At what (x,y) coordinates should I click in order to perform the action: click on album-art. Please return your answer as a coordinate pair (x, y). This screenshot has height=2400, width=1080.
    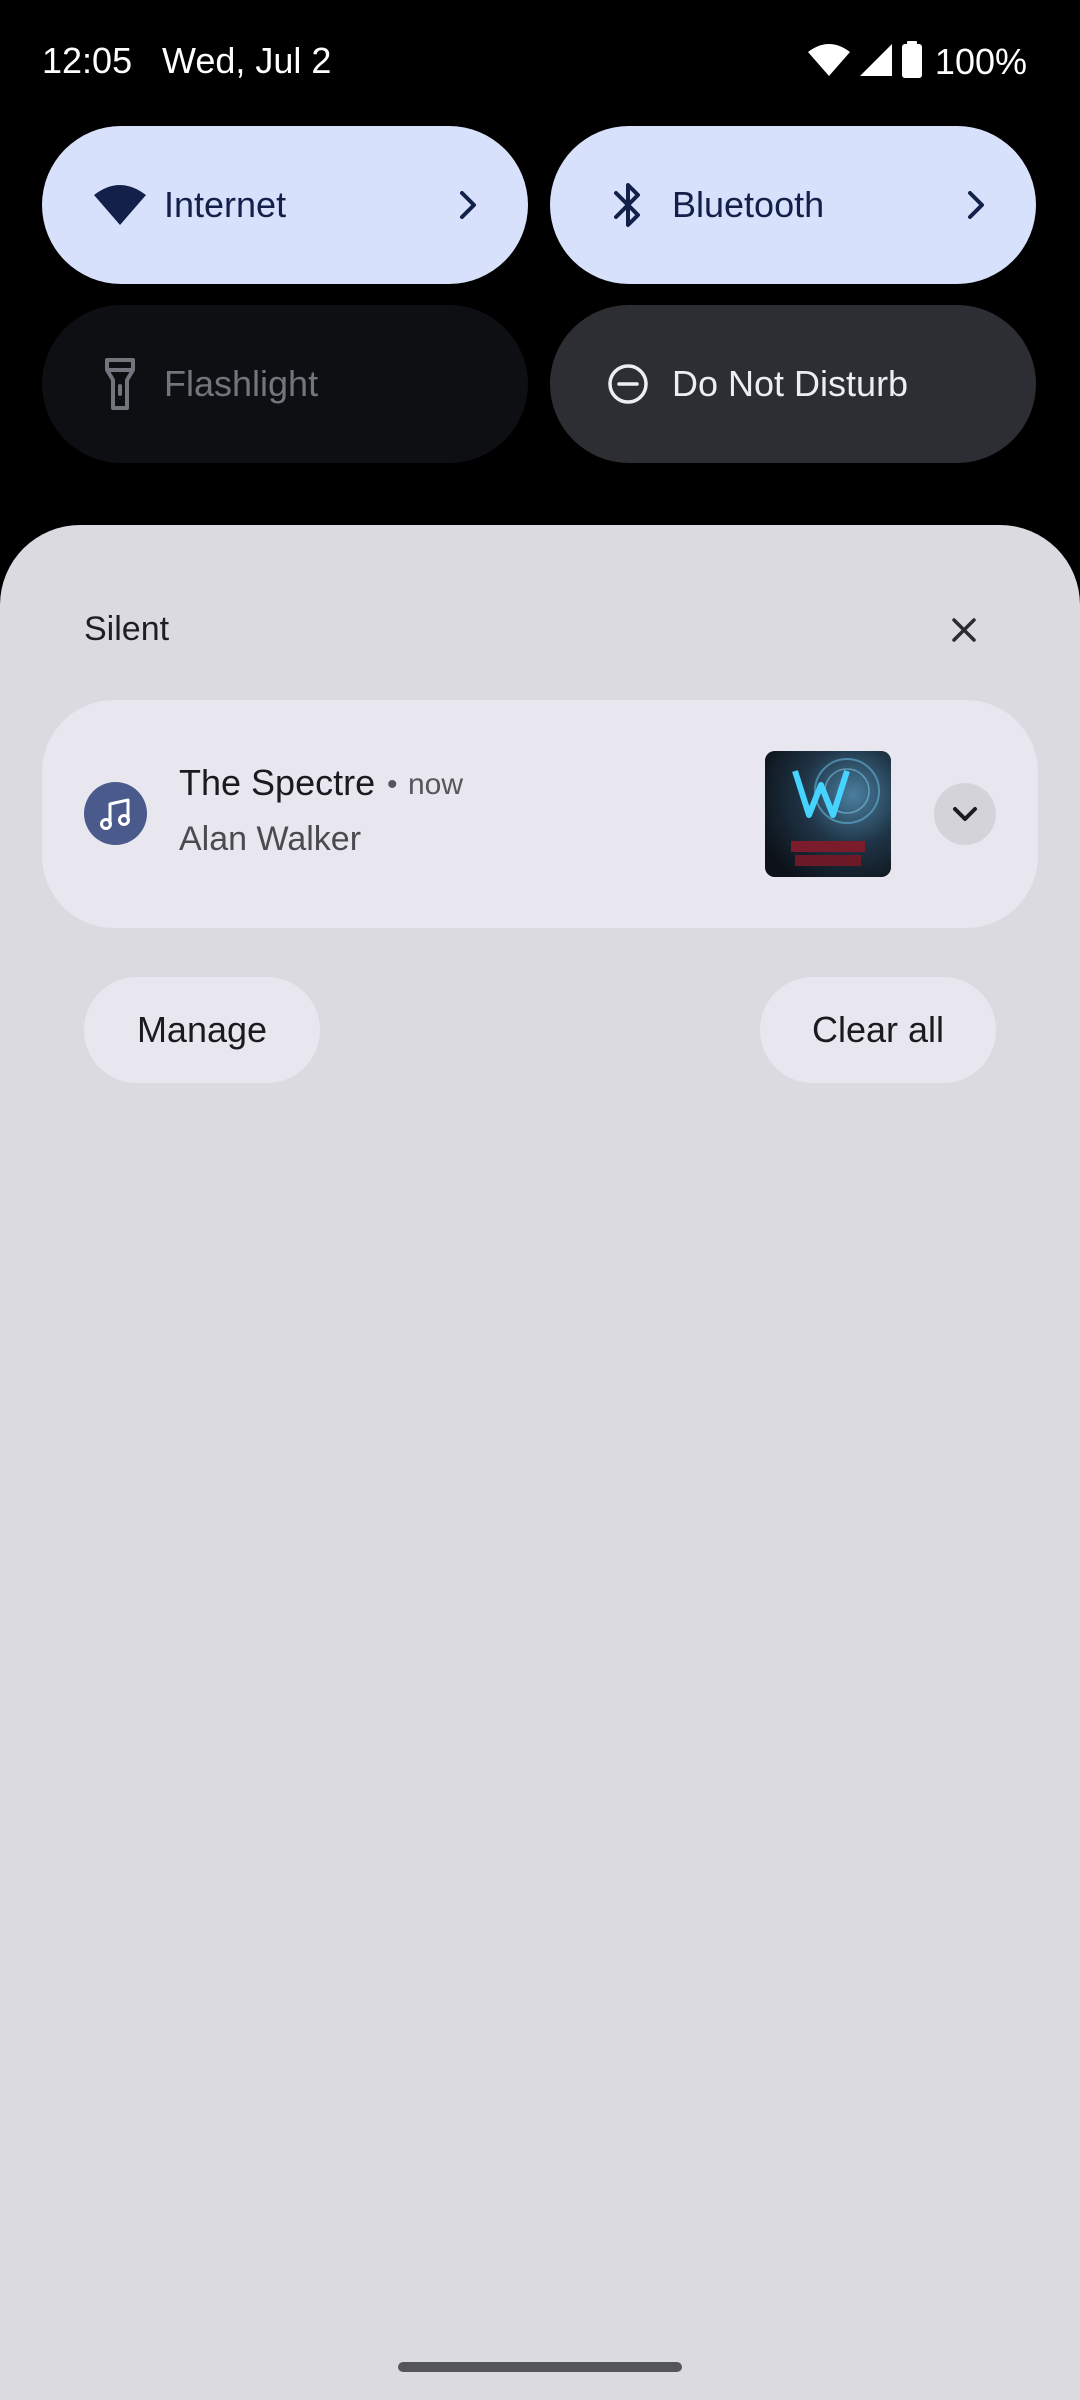
    Looking at the image, I should click on (828, 814).